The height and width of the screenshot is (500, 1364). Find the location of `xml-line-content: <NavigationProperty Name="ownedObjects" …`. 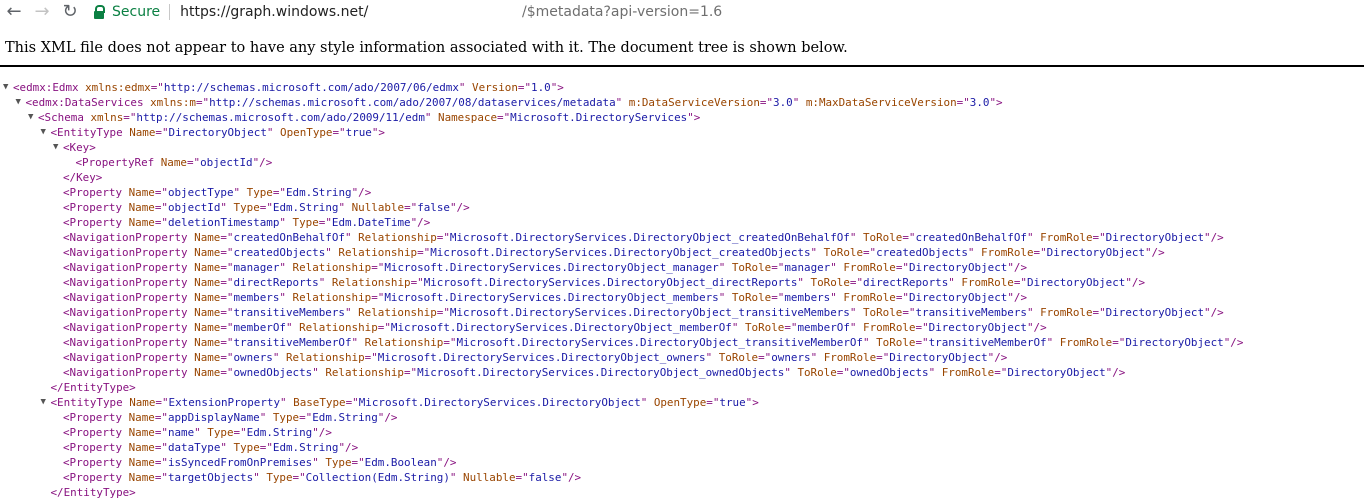

xml-line-content: <NavigationProperty Name="ownedObjects" … is located at coordinates (594, 372).